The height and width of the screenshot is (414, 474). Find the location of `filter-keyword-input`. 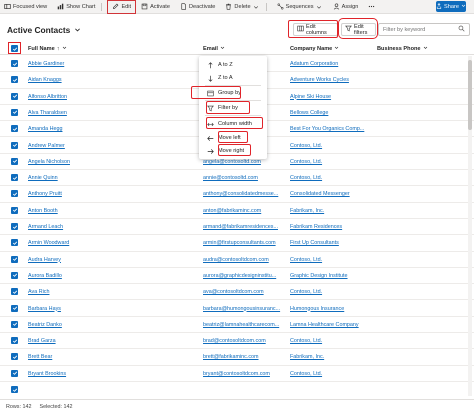

filter-keyword-input is located at coordinates (420, 29).